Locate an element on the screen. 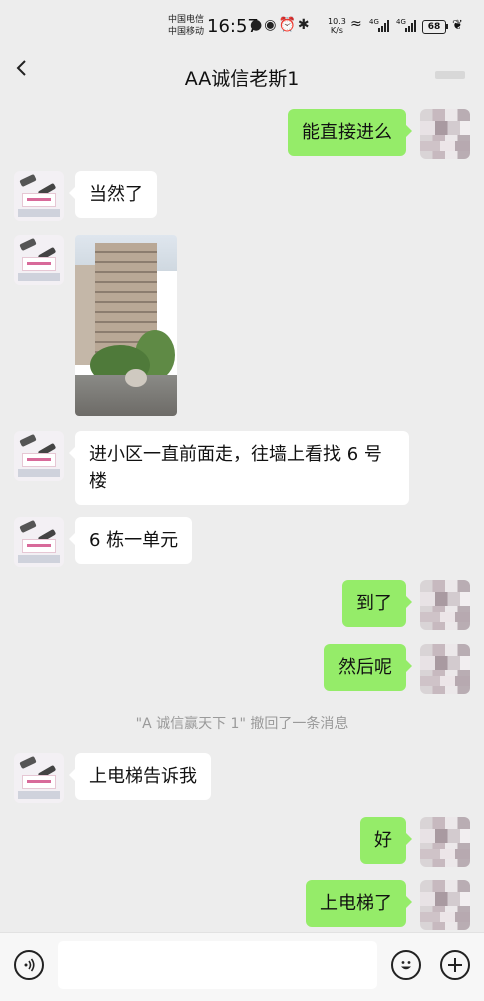 Image resolution: width=484 pixels, height=1001 pixels. message-text: 6 栋一单元 is located at coordinates (134, 540).